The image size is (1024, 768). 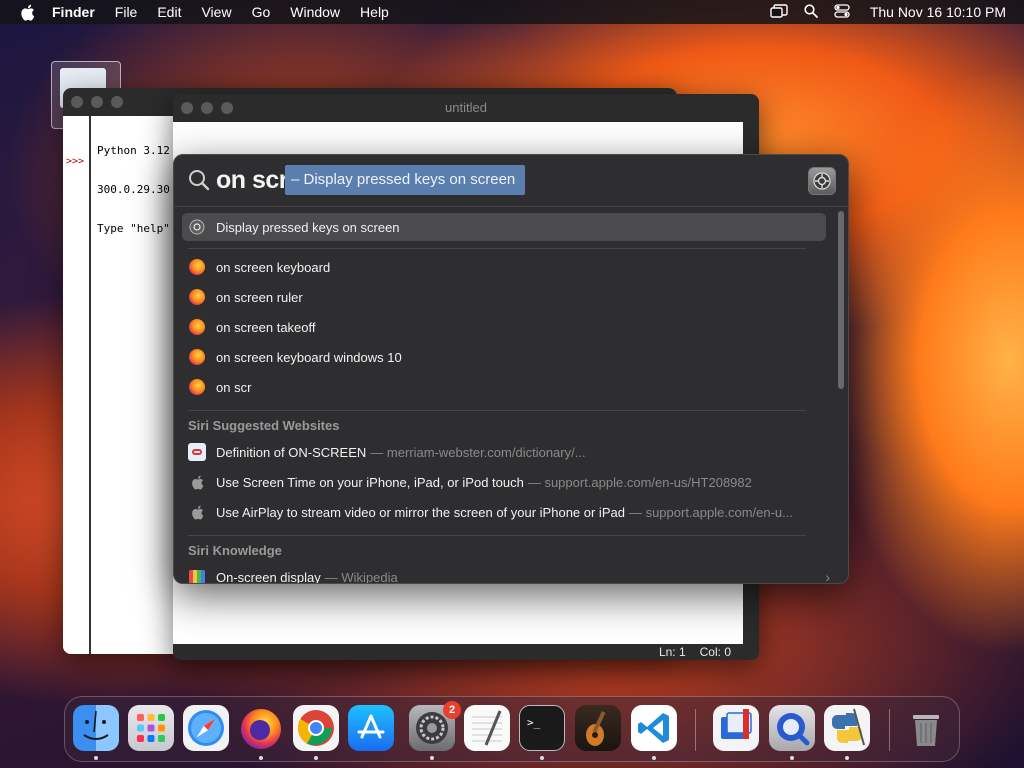 I want to click on result-suggestion: on screen keyboard windows 10, so click(x=505, y=357).